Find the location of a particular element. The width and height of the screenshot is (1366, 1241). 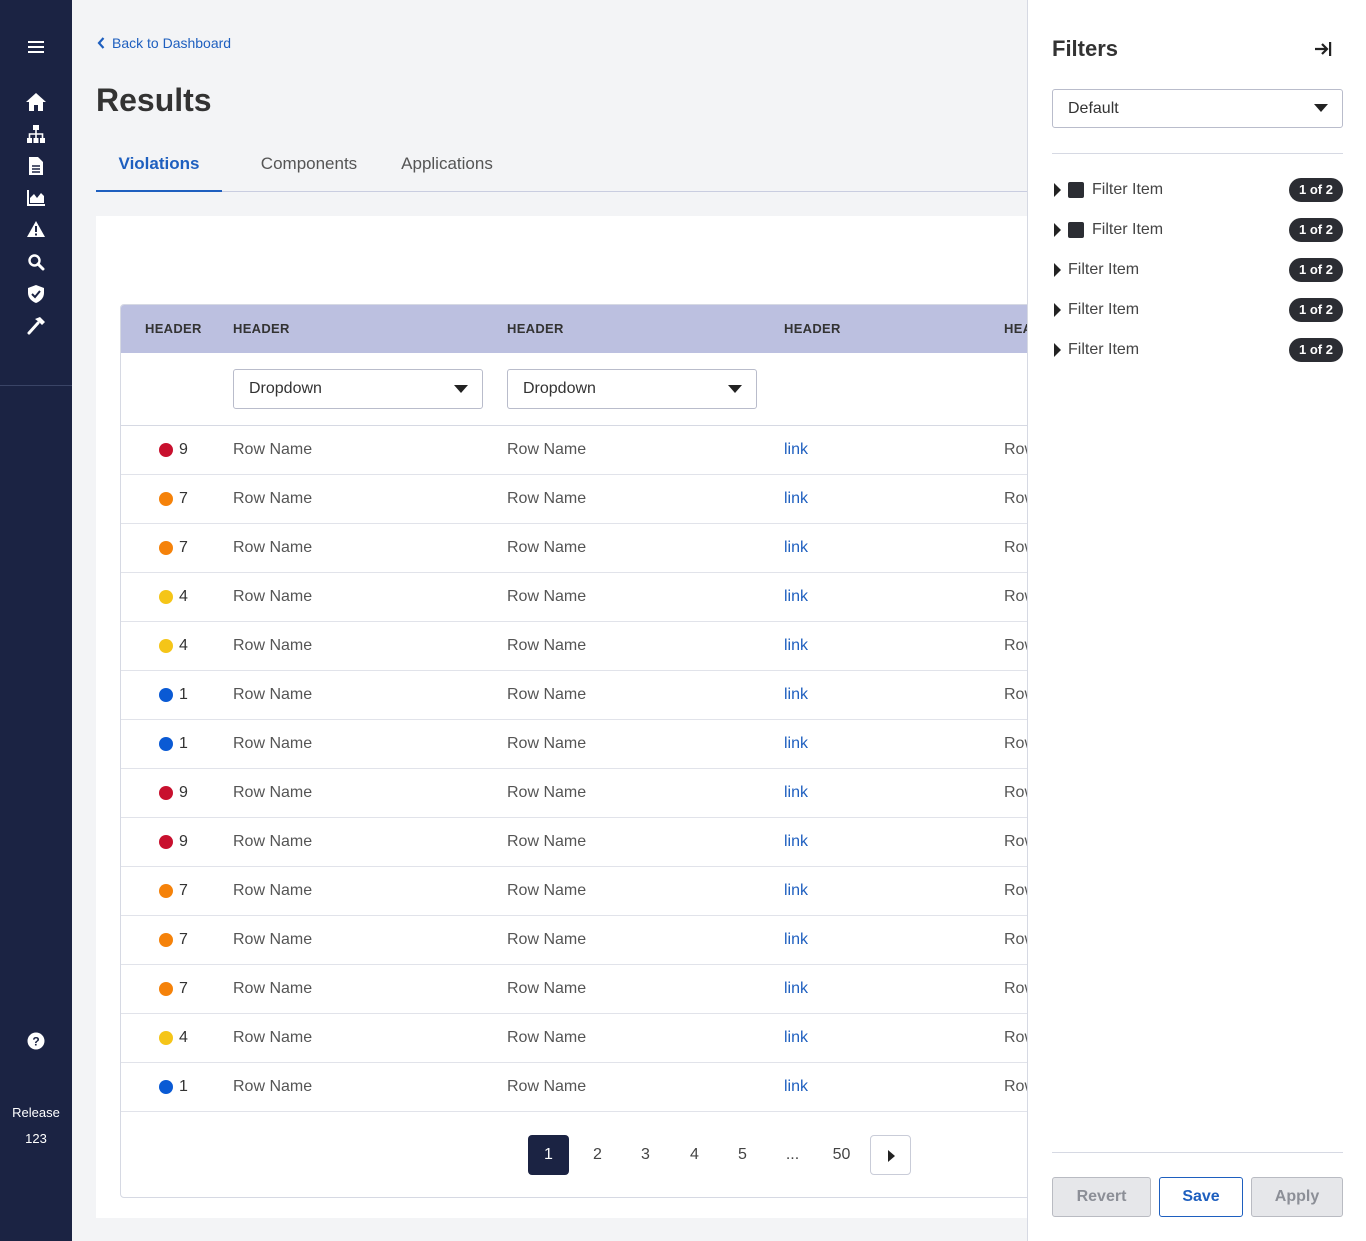

page-button: 3 is located at coordinates (645, 1155).